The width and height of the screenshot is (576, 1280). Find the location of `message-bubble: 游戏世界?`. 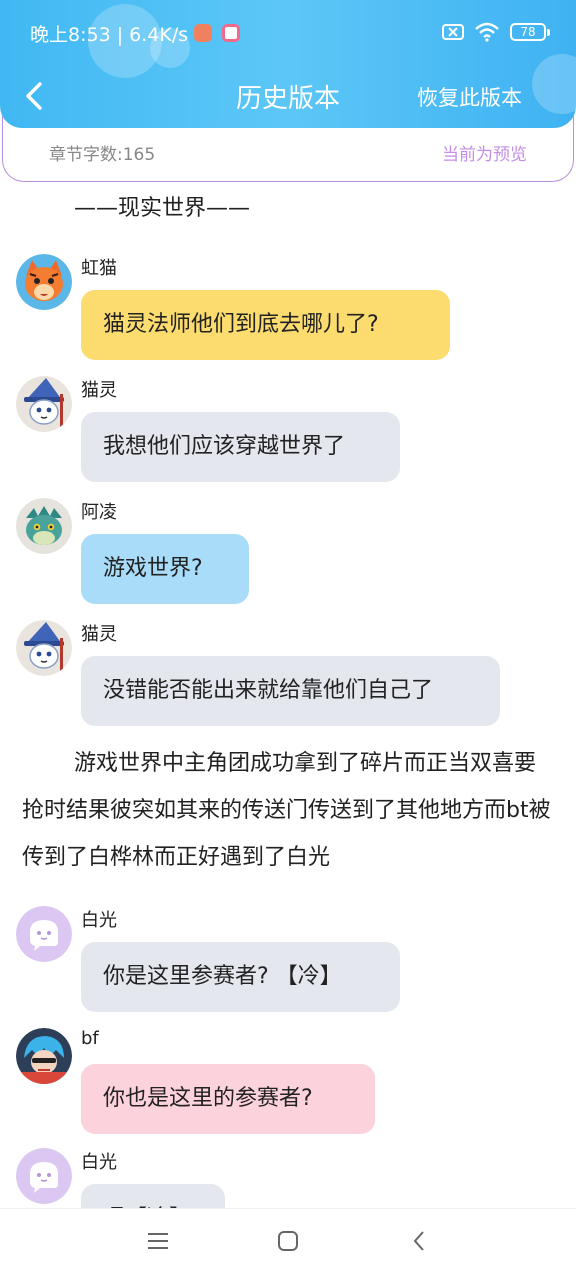

message-bubble: 游戏世界? is located at coordinates (165, 569).